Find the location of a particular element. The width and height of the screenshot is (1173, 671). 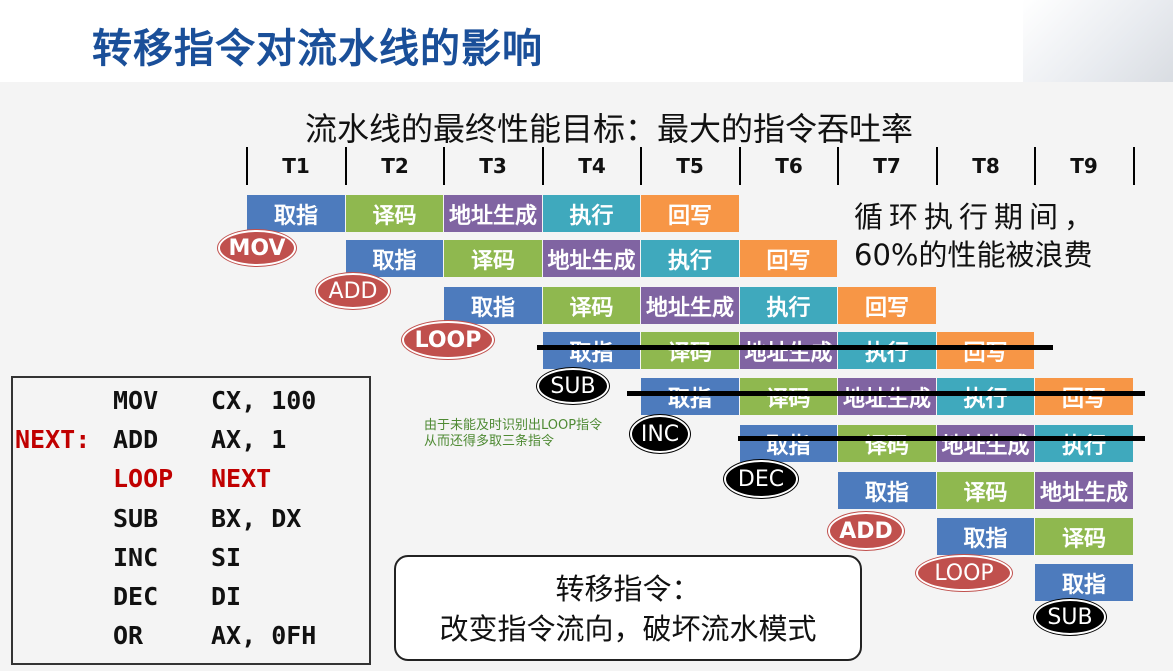

performance-note-line2: 60%的性能被浪费 is located at coordinates (973, 255).